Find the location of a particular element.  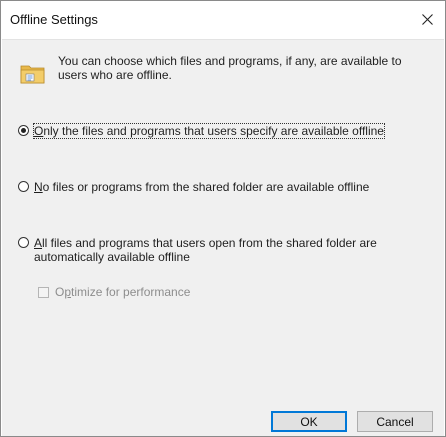

optimize-performance-checkbox: Optimize for performance is located at coordinates (114, 292).